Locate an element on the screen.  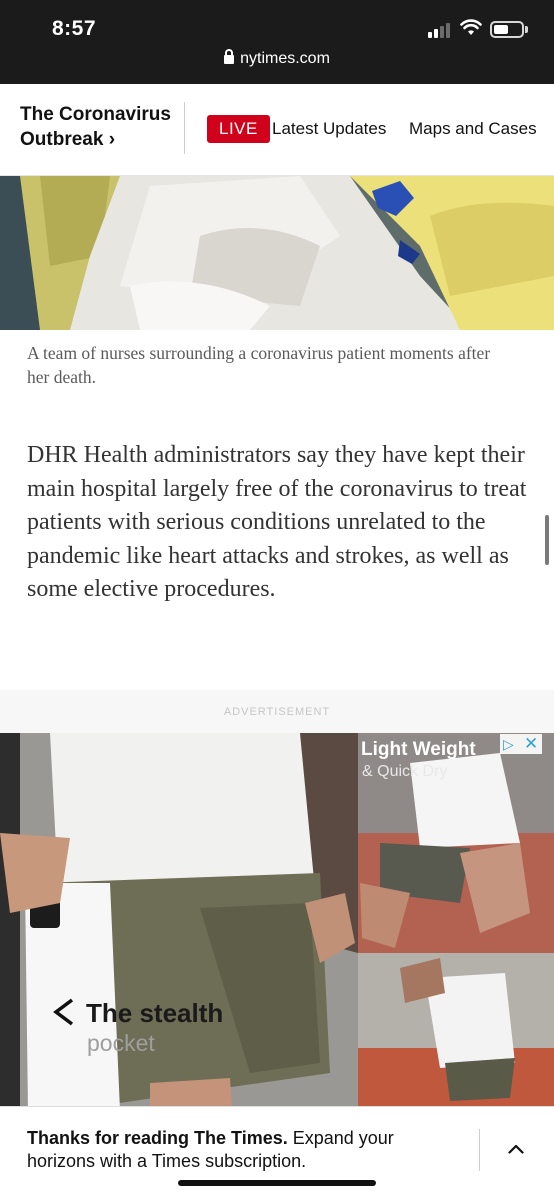
cellular-signal-icon is located at coordinates (440, 30).